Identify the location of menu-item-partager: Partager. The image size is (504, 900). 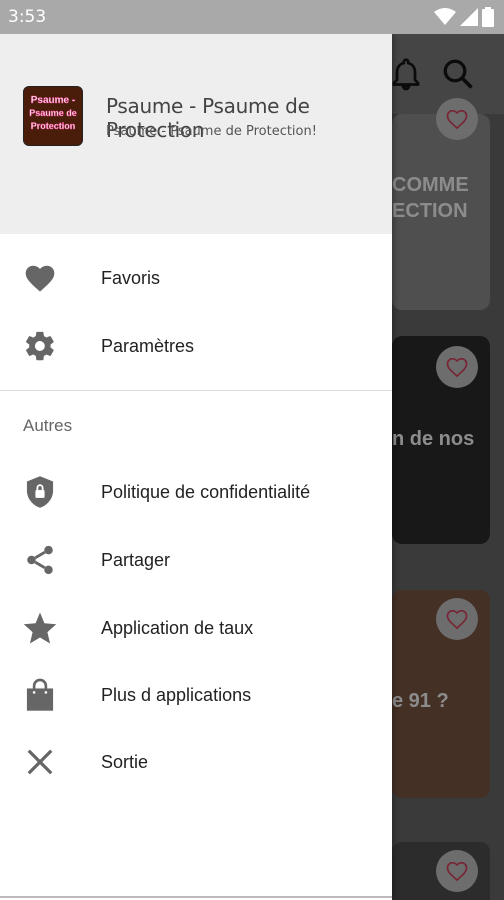
(196, 560).